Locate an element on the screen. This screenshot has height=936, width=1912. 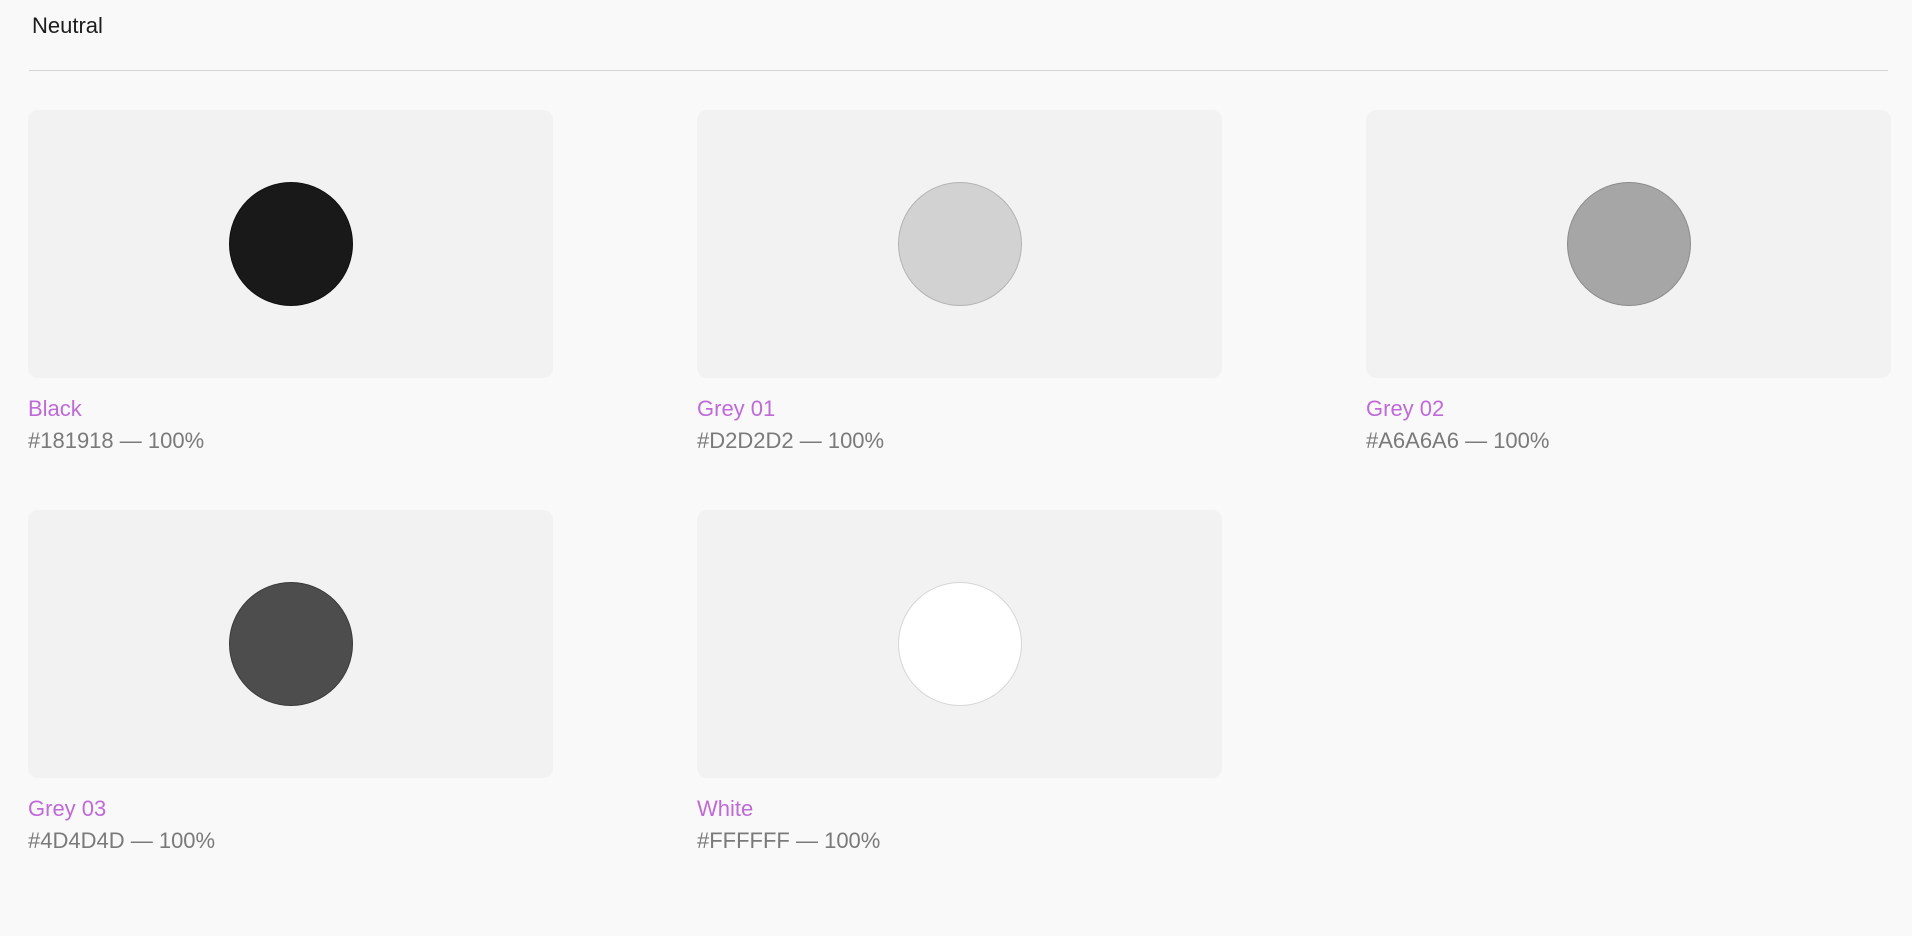
swatch-grey-01: Grey 01 #D2D2D2 — 100% is located at coordinates (959, 282).